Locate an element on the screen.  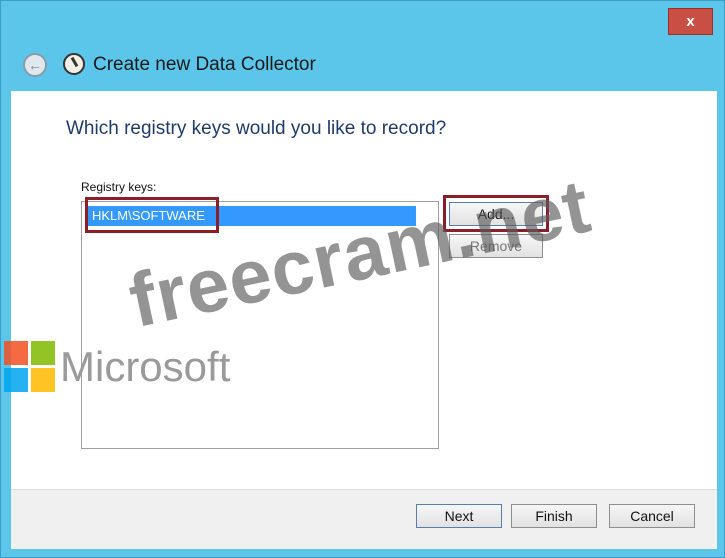
back-button: ← is located at coordinates (35, 65).